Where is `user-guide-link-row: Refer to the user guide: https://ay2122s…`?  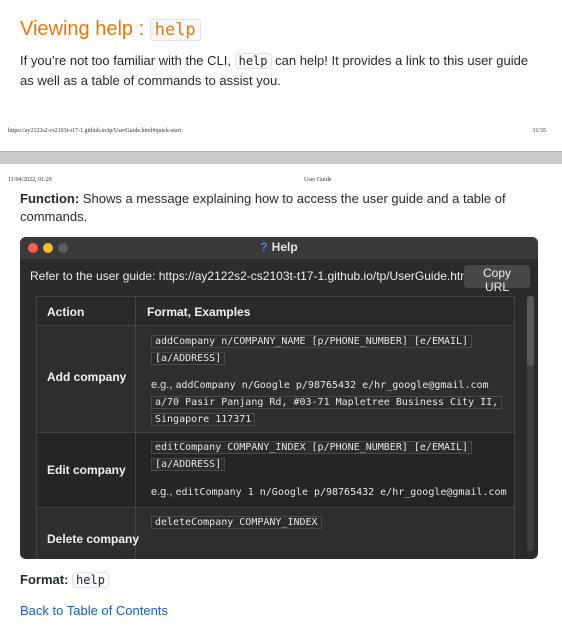
user-guide-link-row: Refer to the user guide: https://ay2122s… is located at coordinates (279, 276).